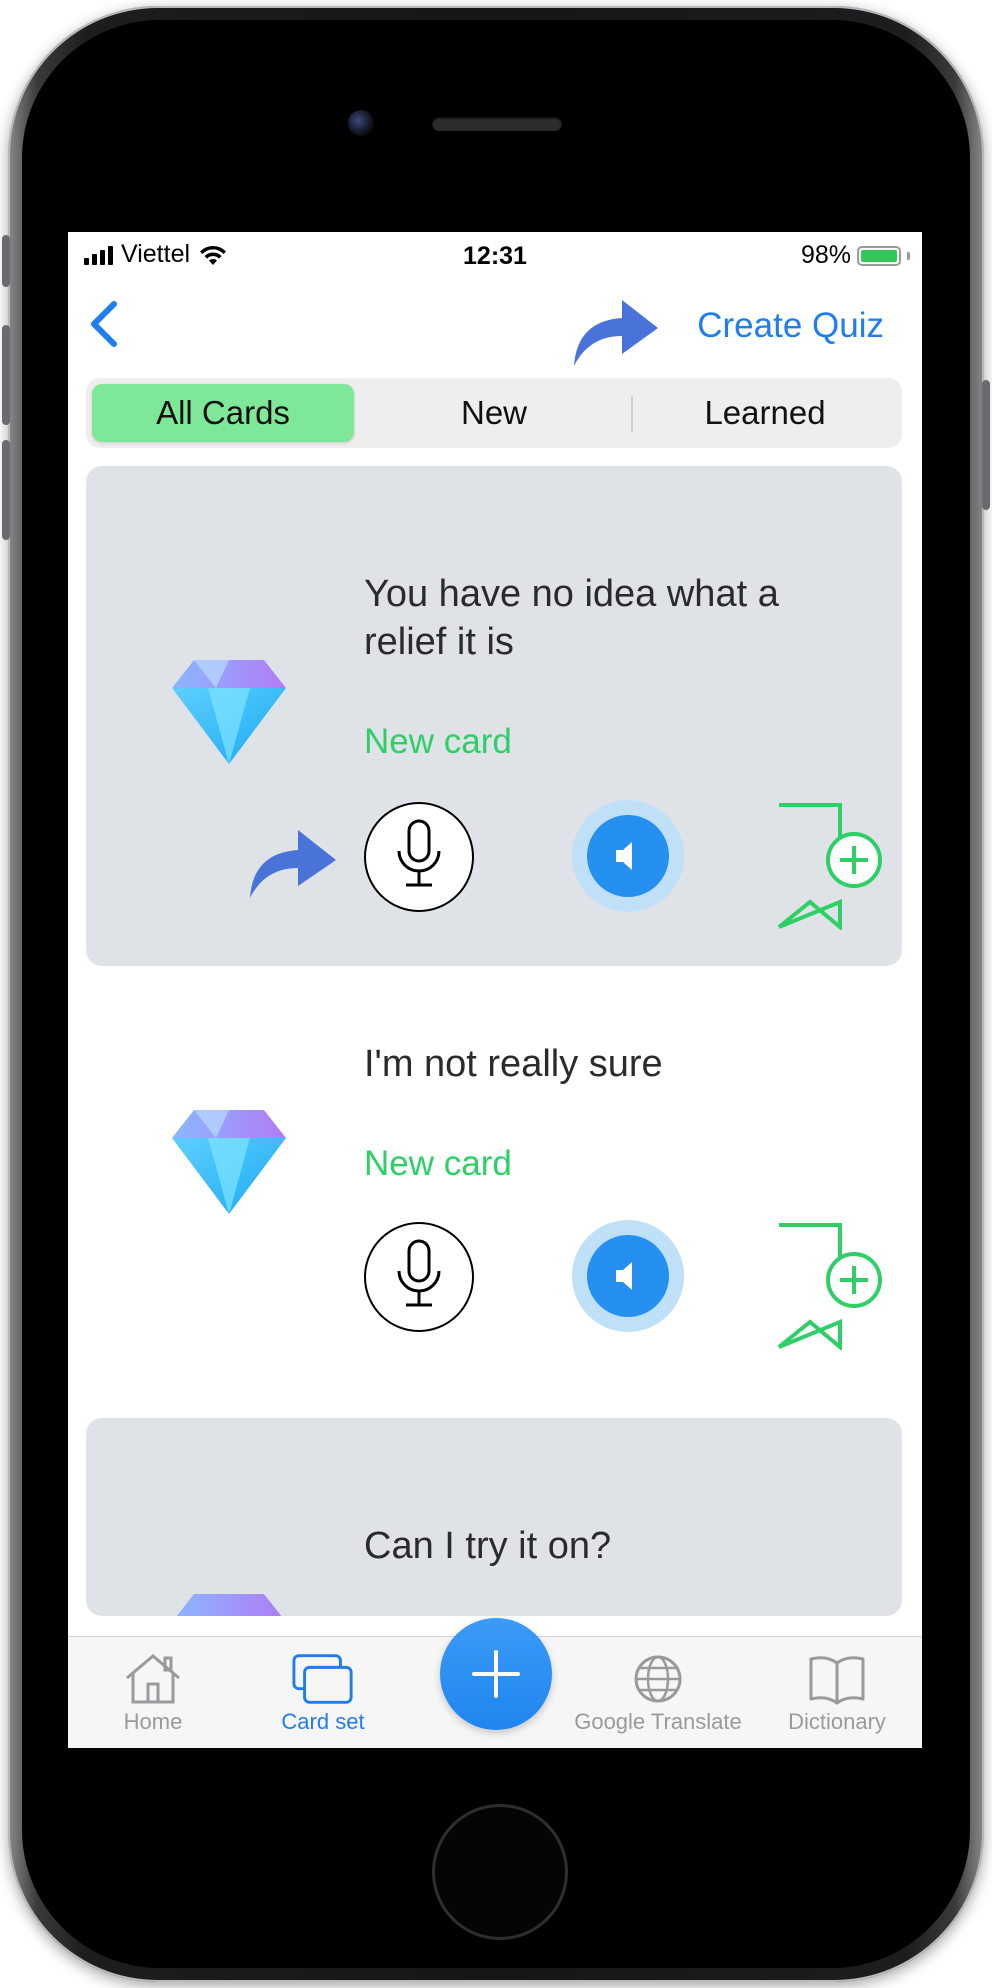  I want to click on tab-label: Dictionary, so click(837, 1721).